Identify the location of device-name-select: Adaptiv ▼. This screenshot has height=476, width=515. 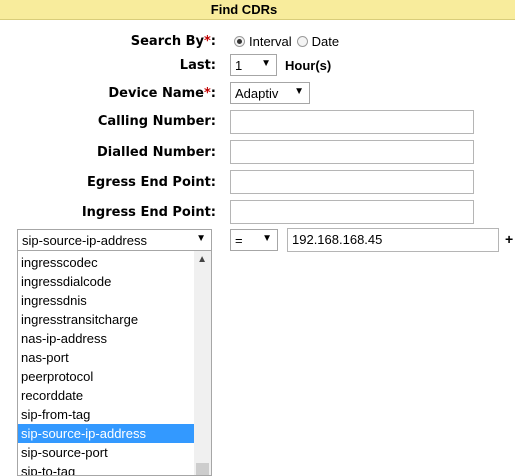
(270, 93).